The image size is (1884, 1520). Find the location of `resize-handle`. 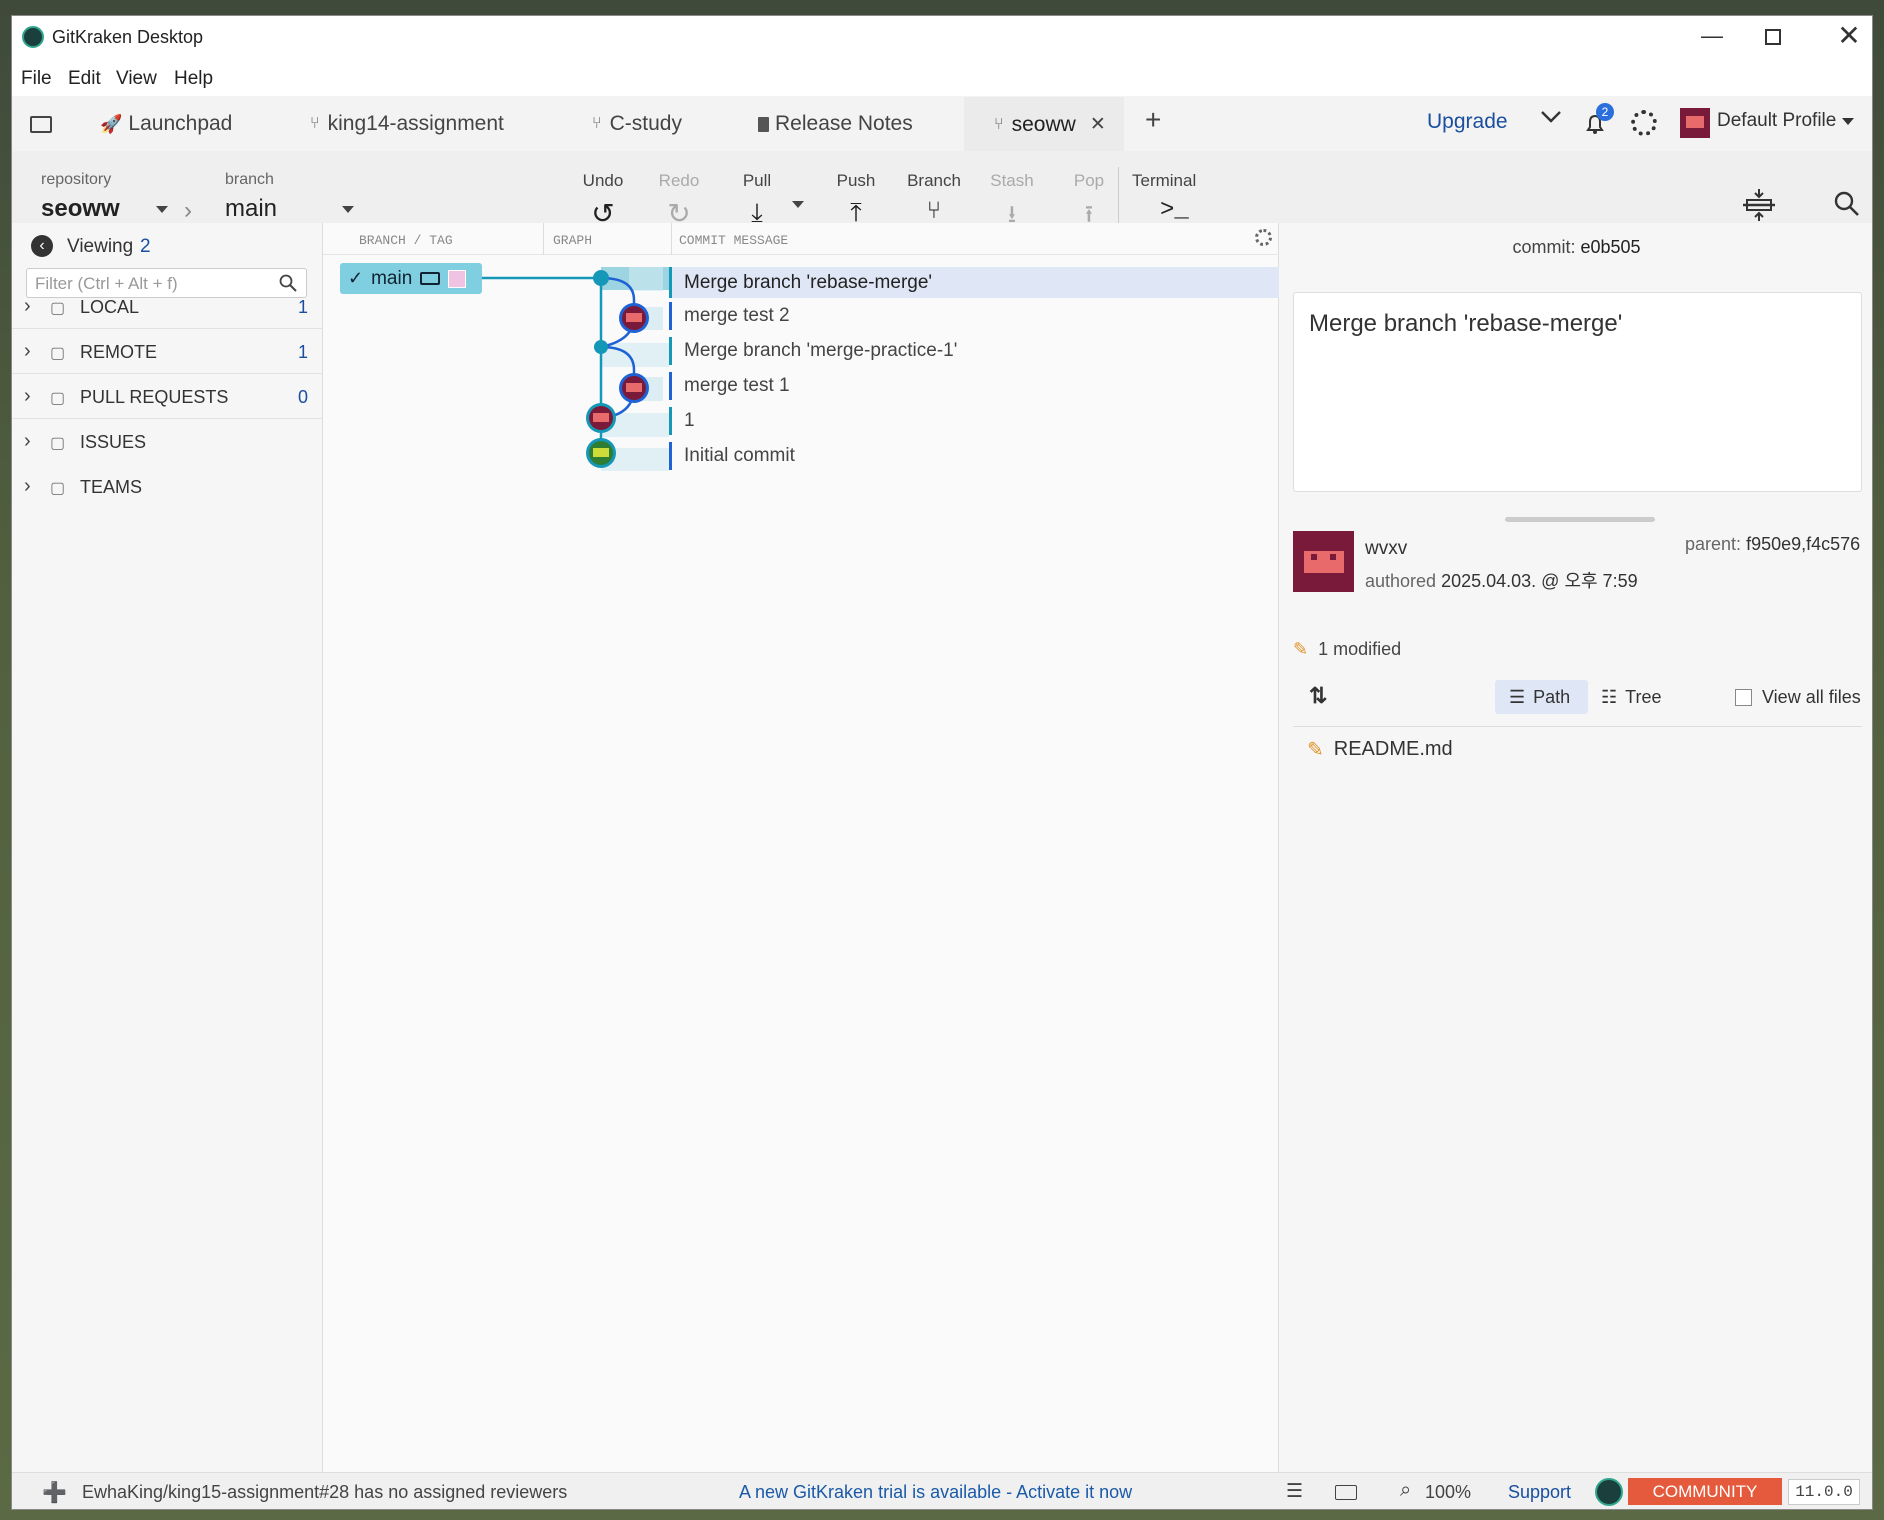

resize-handle is located at coordinates (1580, 519).